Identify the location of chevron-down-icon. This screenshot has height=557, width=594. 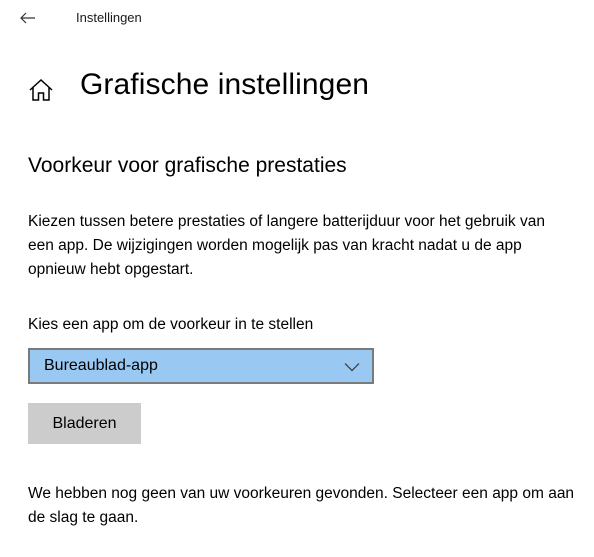
(352, 367).